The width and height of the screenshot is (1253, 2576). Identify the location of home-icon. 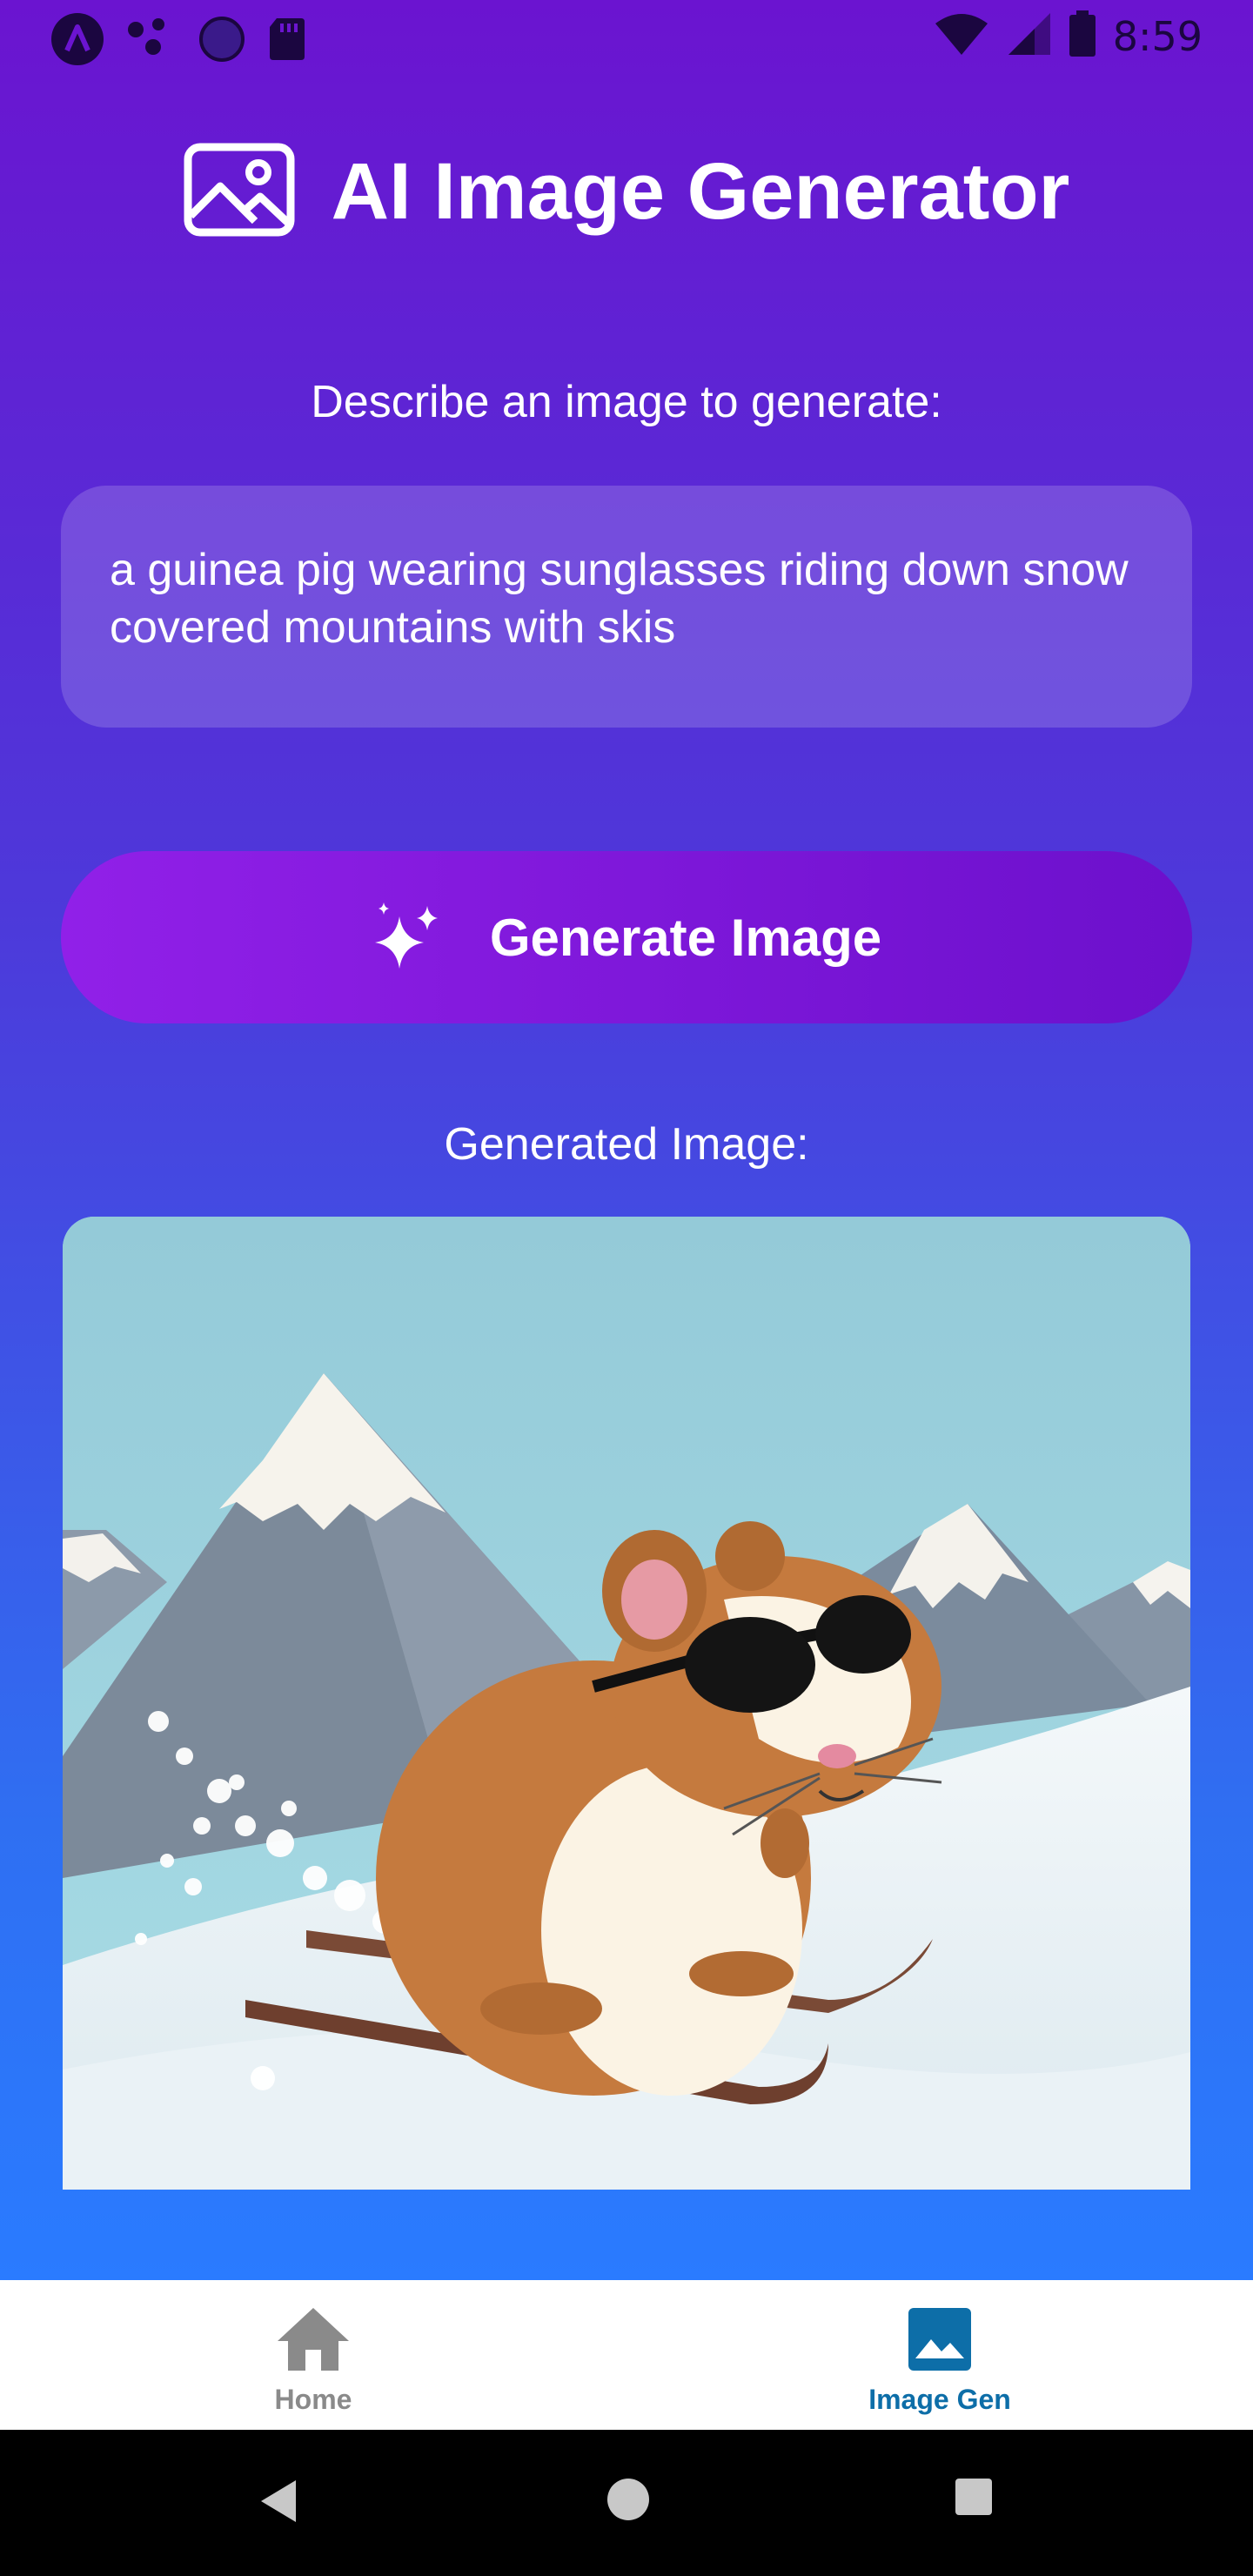
(313, 2341).